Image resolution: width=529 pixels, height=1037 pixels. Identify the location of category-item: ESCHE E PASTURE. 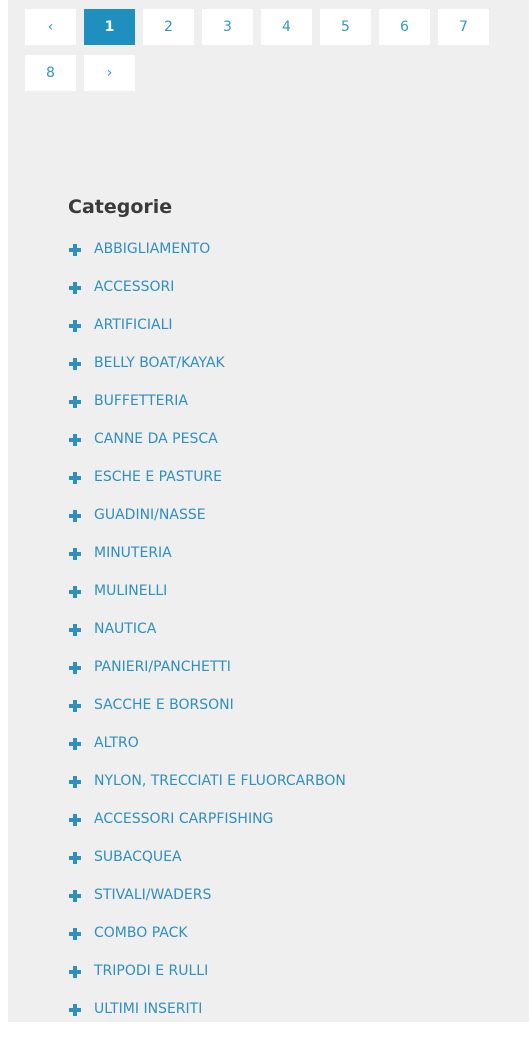
(288, 486).